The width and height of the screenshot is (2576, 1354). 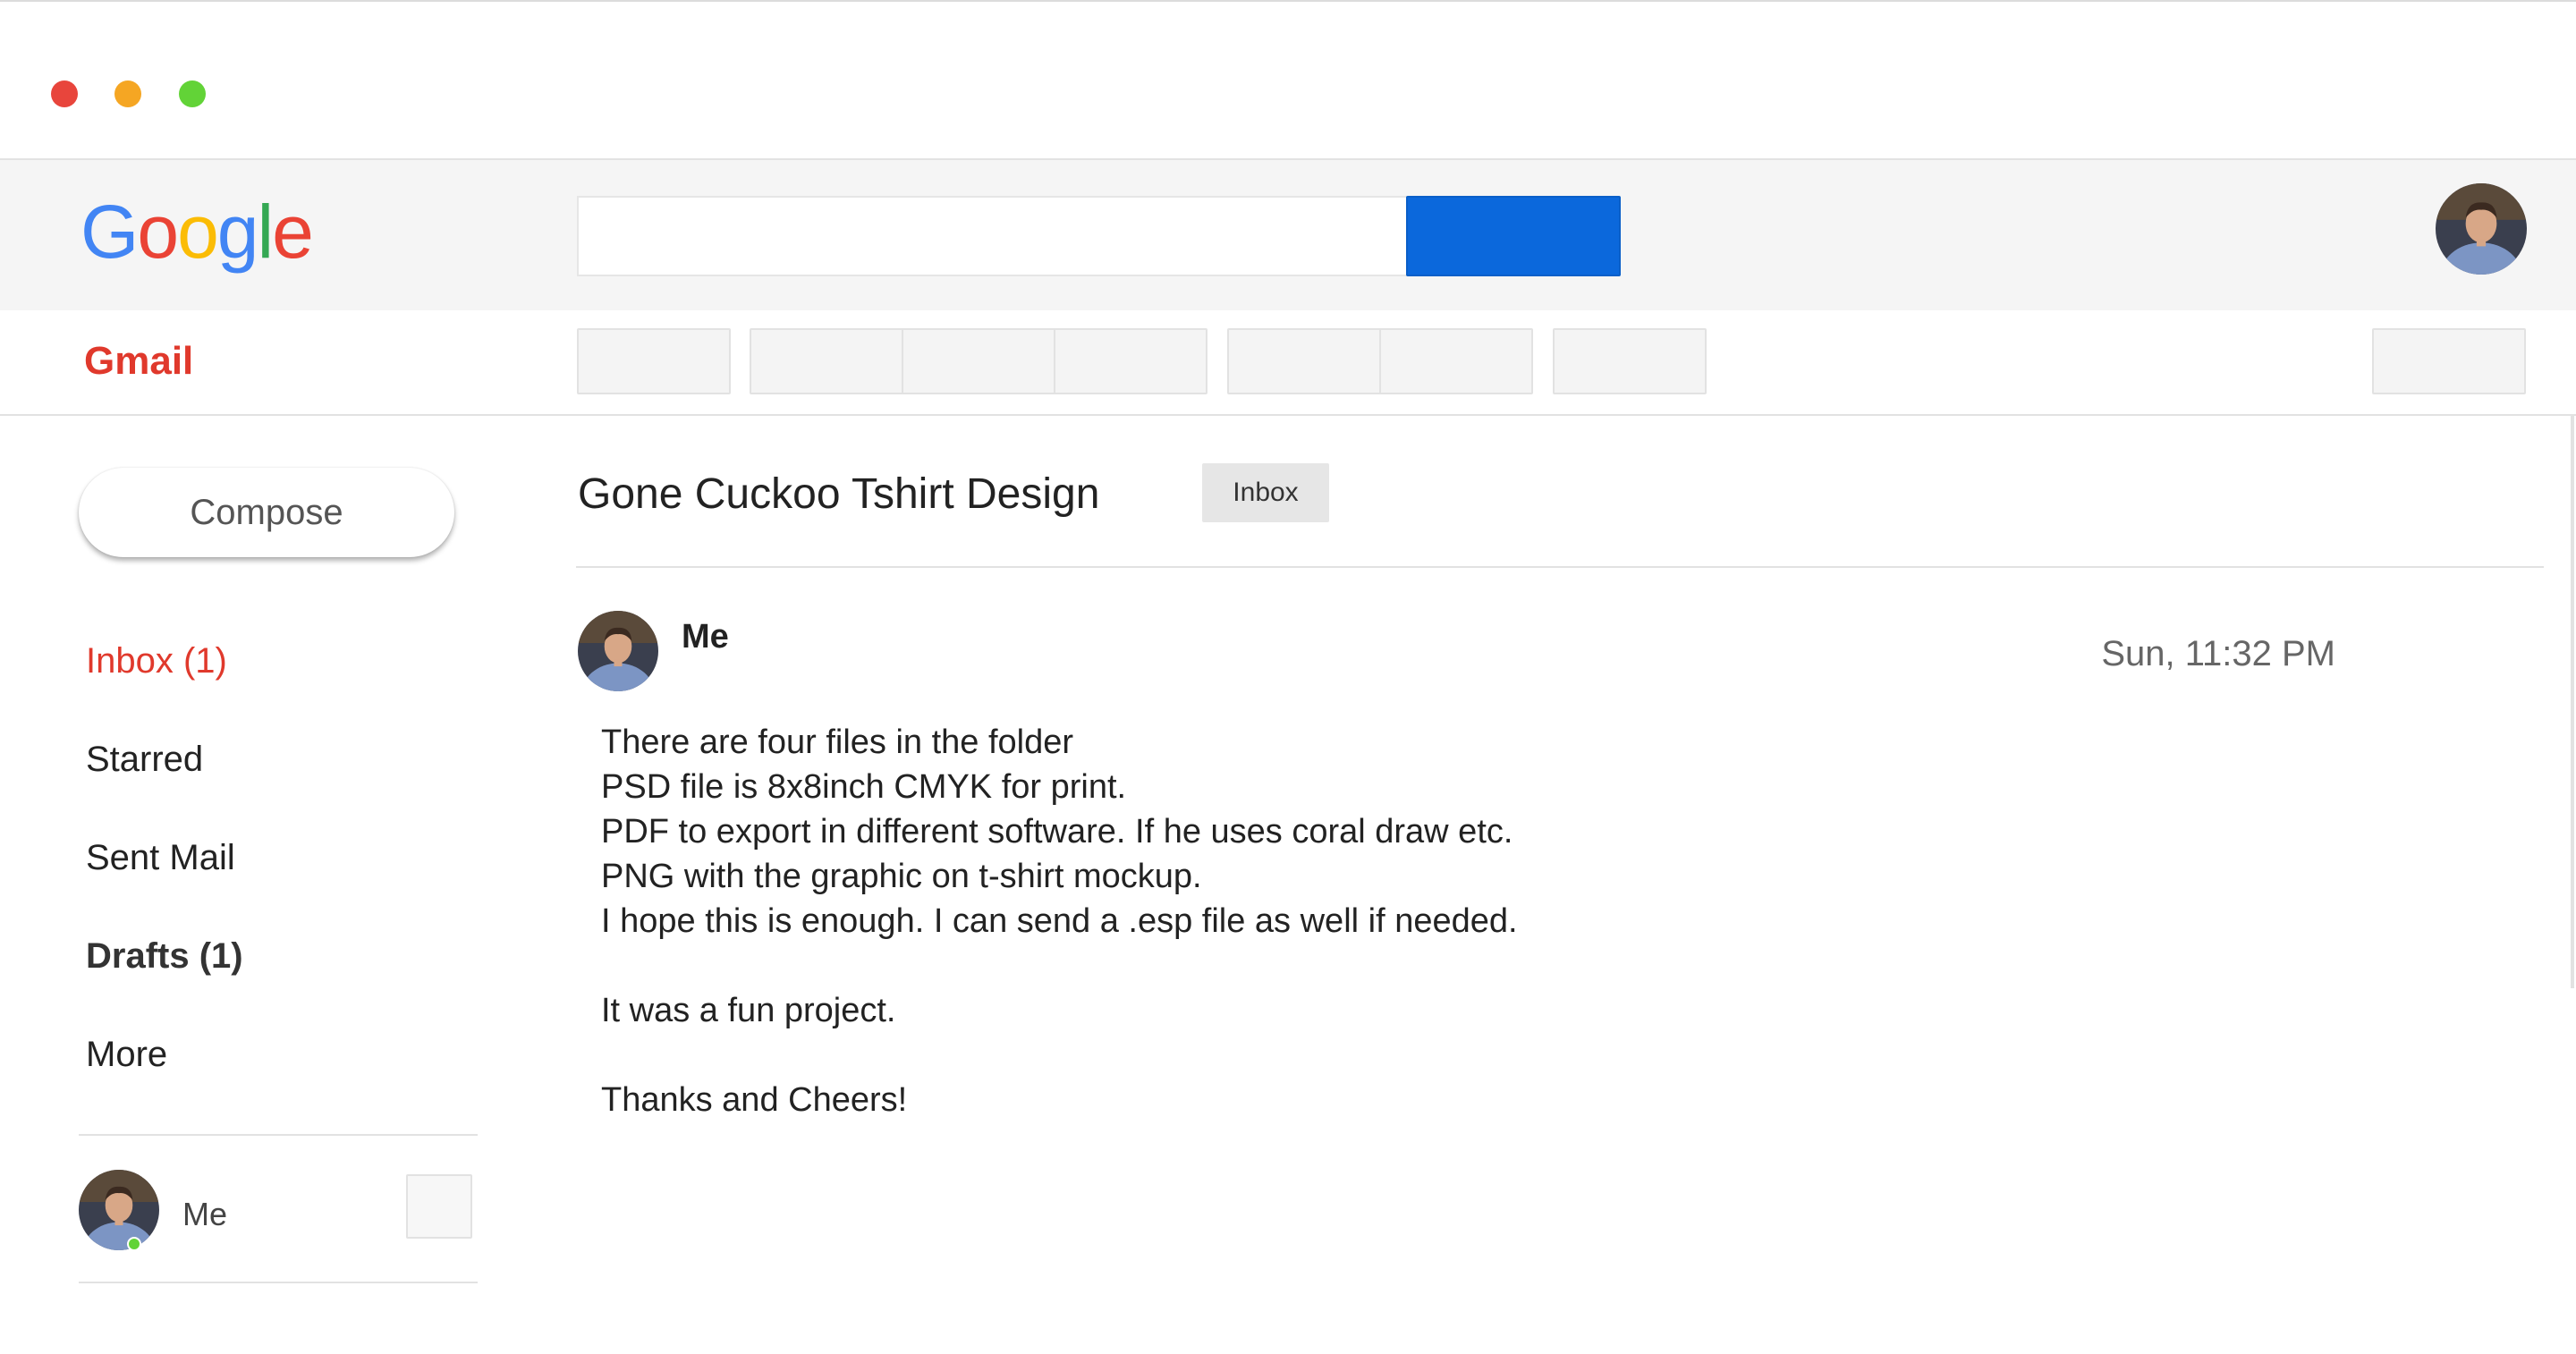 I want to click on body-line: It was a fun project., so click(x=748, y=1010).